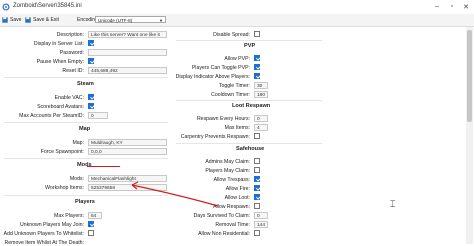 This screenshot has height=246, width=474. I want to click on removal-time-label: Removal Time:, so click(232, 225).